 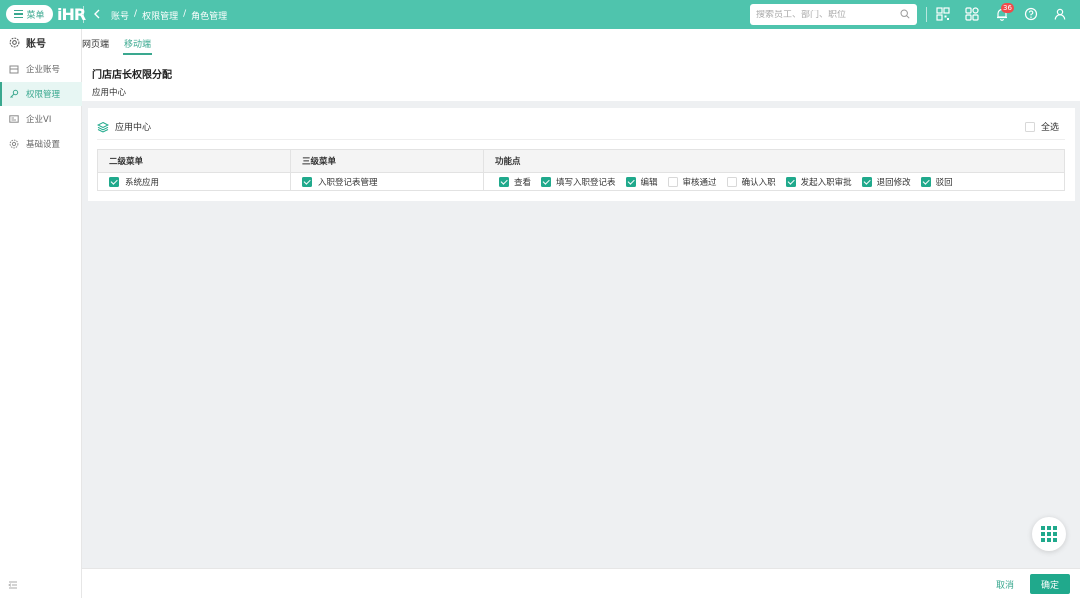 What do you see at coordinates (14, 69) in the screenshot?
I see `building-icon` at bounding box center [14, 69].